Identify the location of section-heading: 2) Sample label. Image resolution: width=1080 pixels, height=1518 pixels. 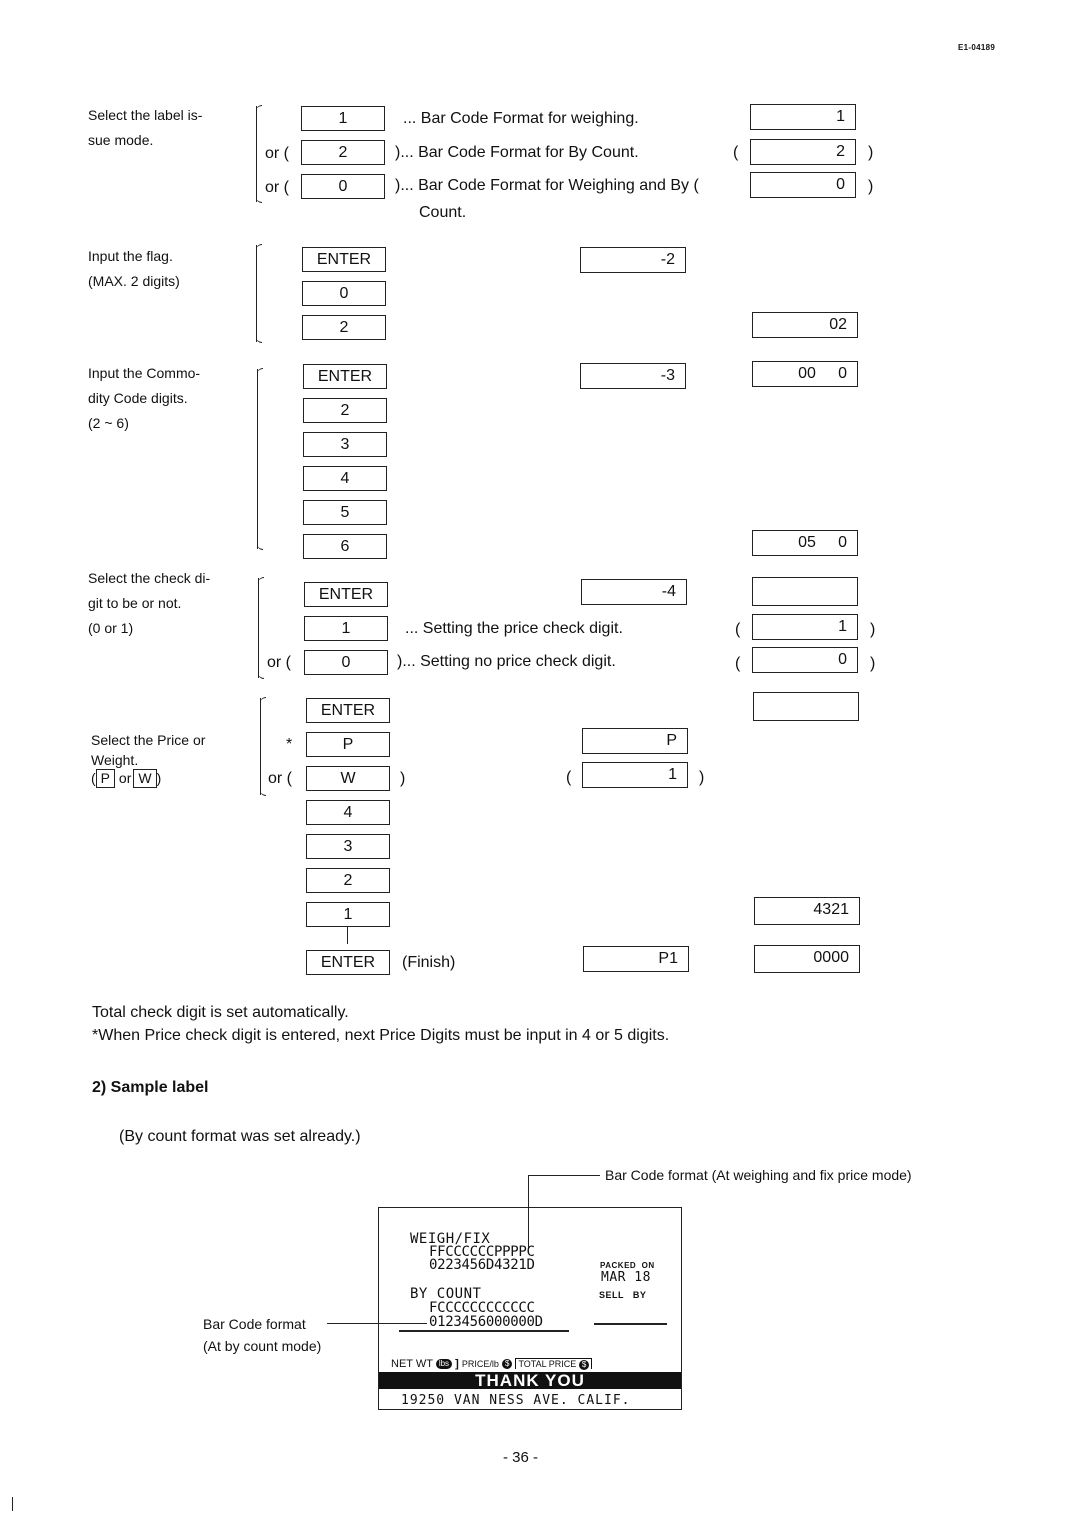
(150, 1087).